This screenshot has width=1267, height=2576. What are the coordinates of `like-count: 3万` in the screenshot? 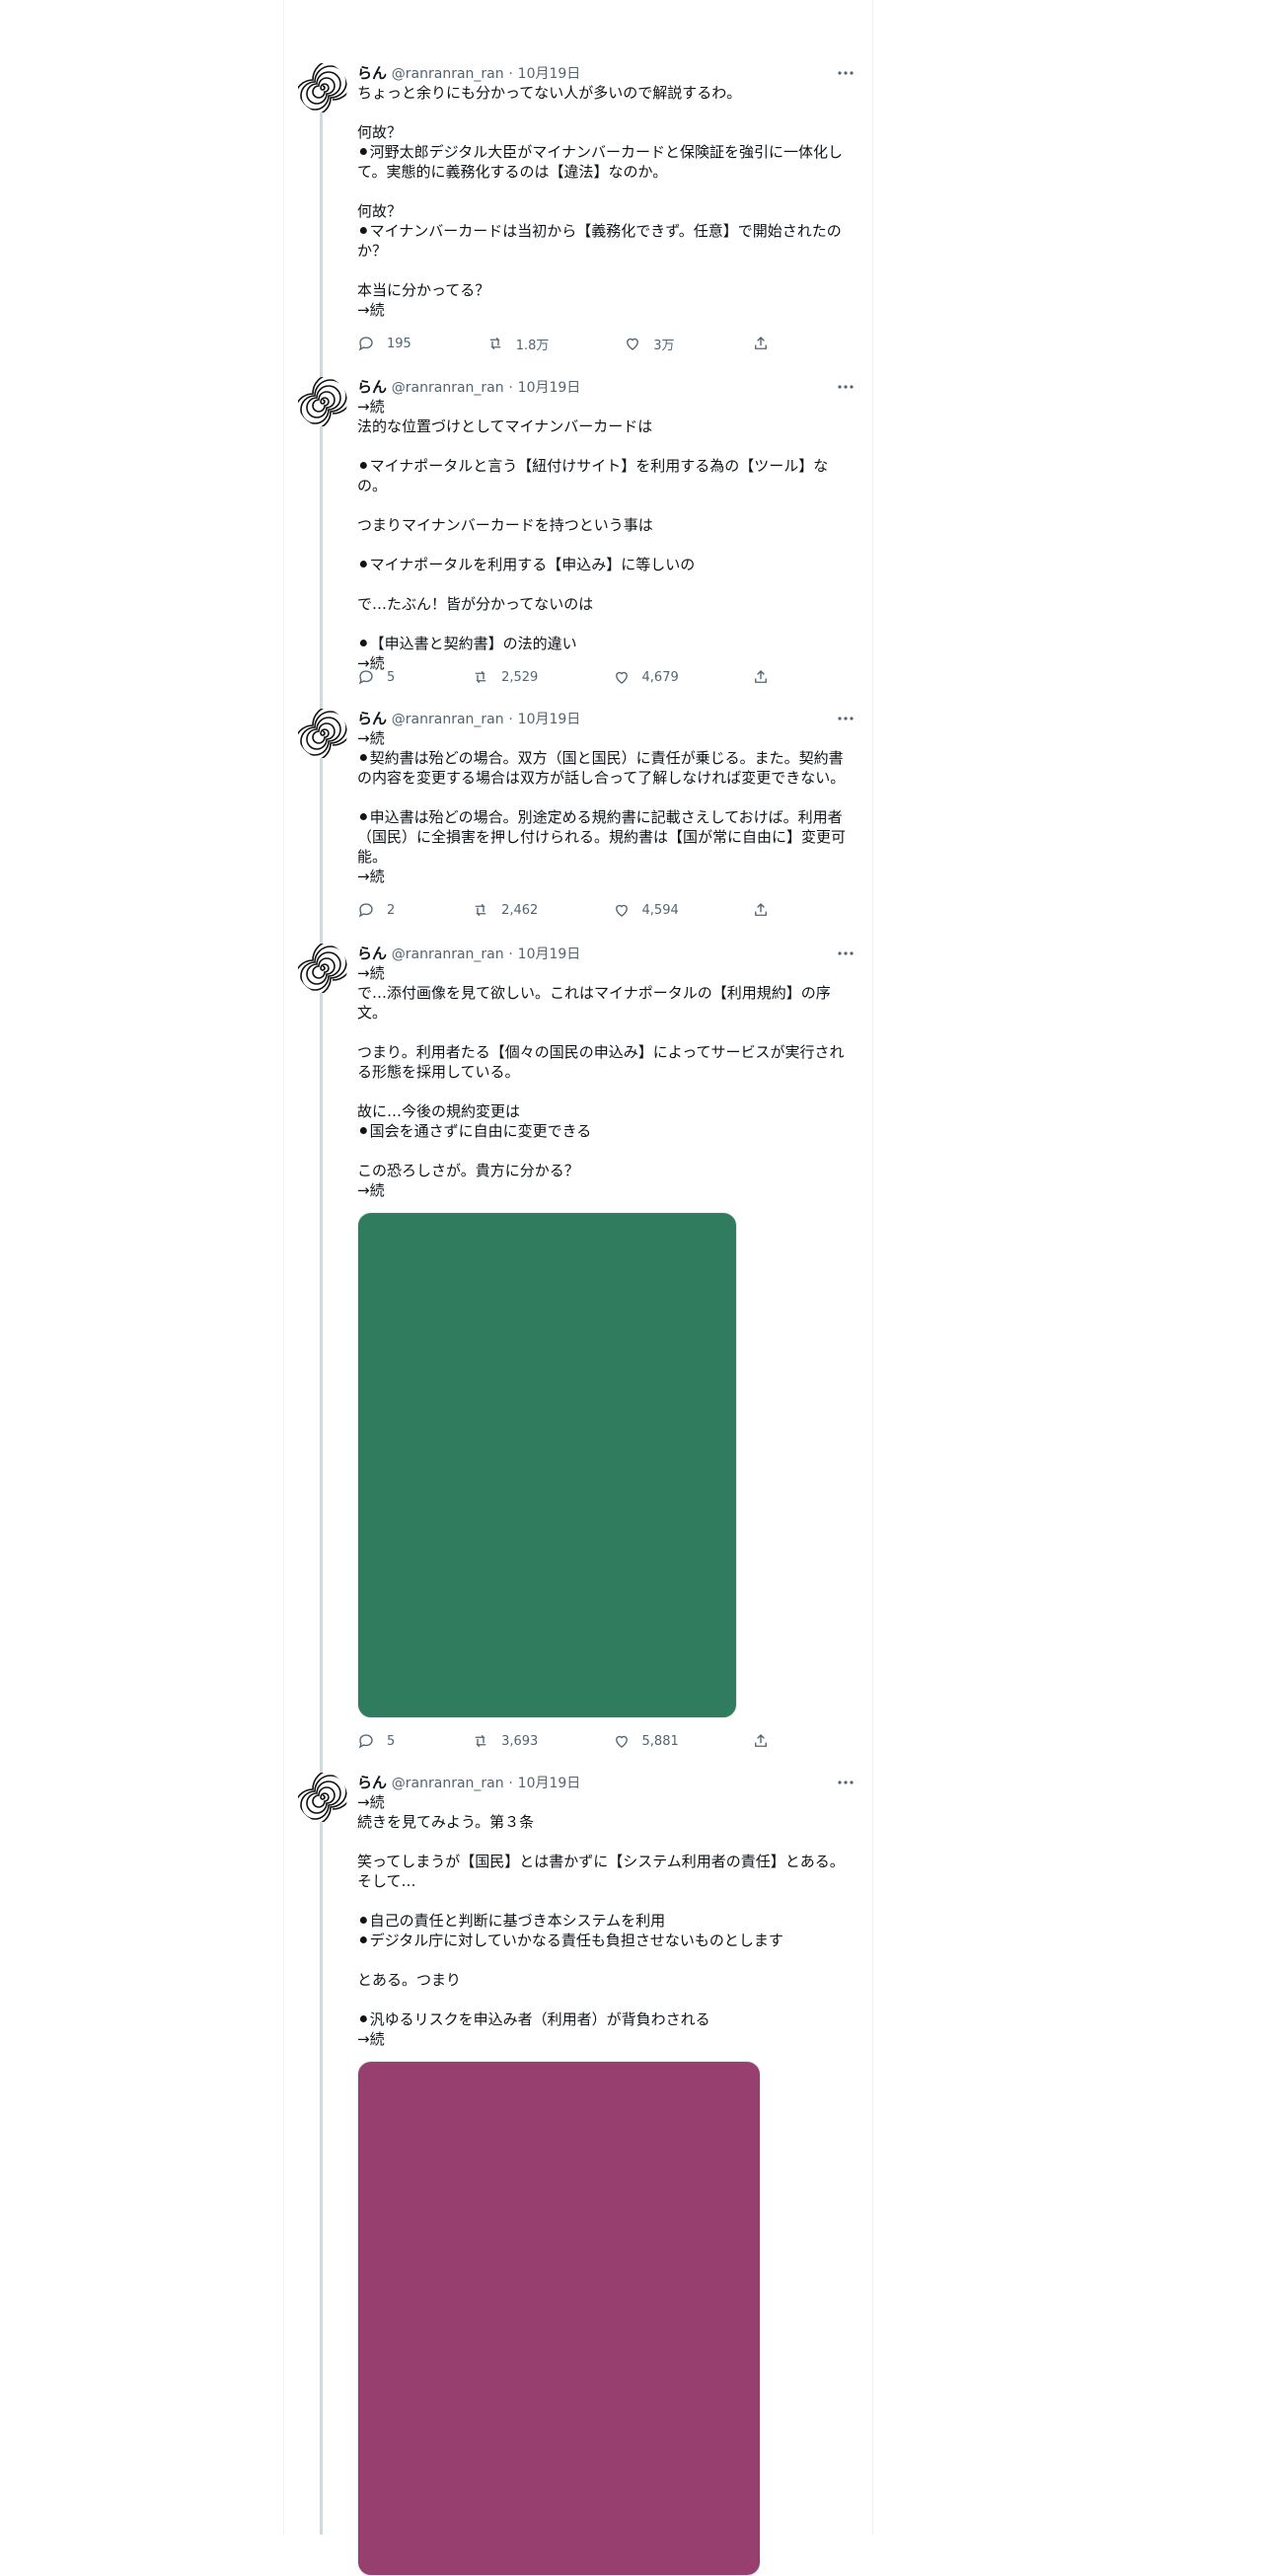 It's located at (664, 345).